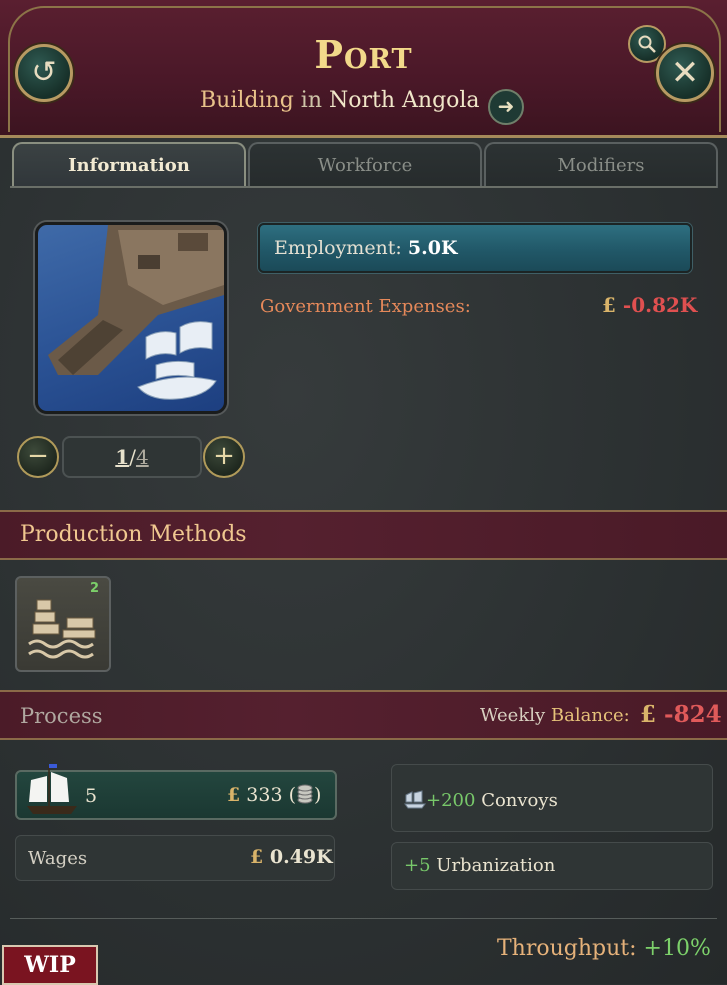  What do you see at coordinates (264, 795) in the screenshot?
I see `ship-cost-amount: 333` at bounding box center [264, 795].